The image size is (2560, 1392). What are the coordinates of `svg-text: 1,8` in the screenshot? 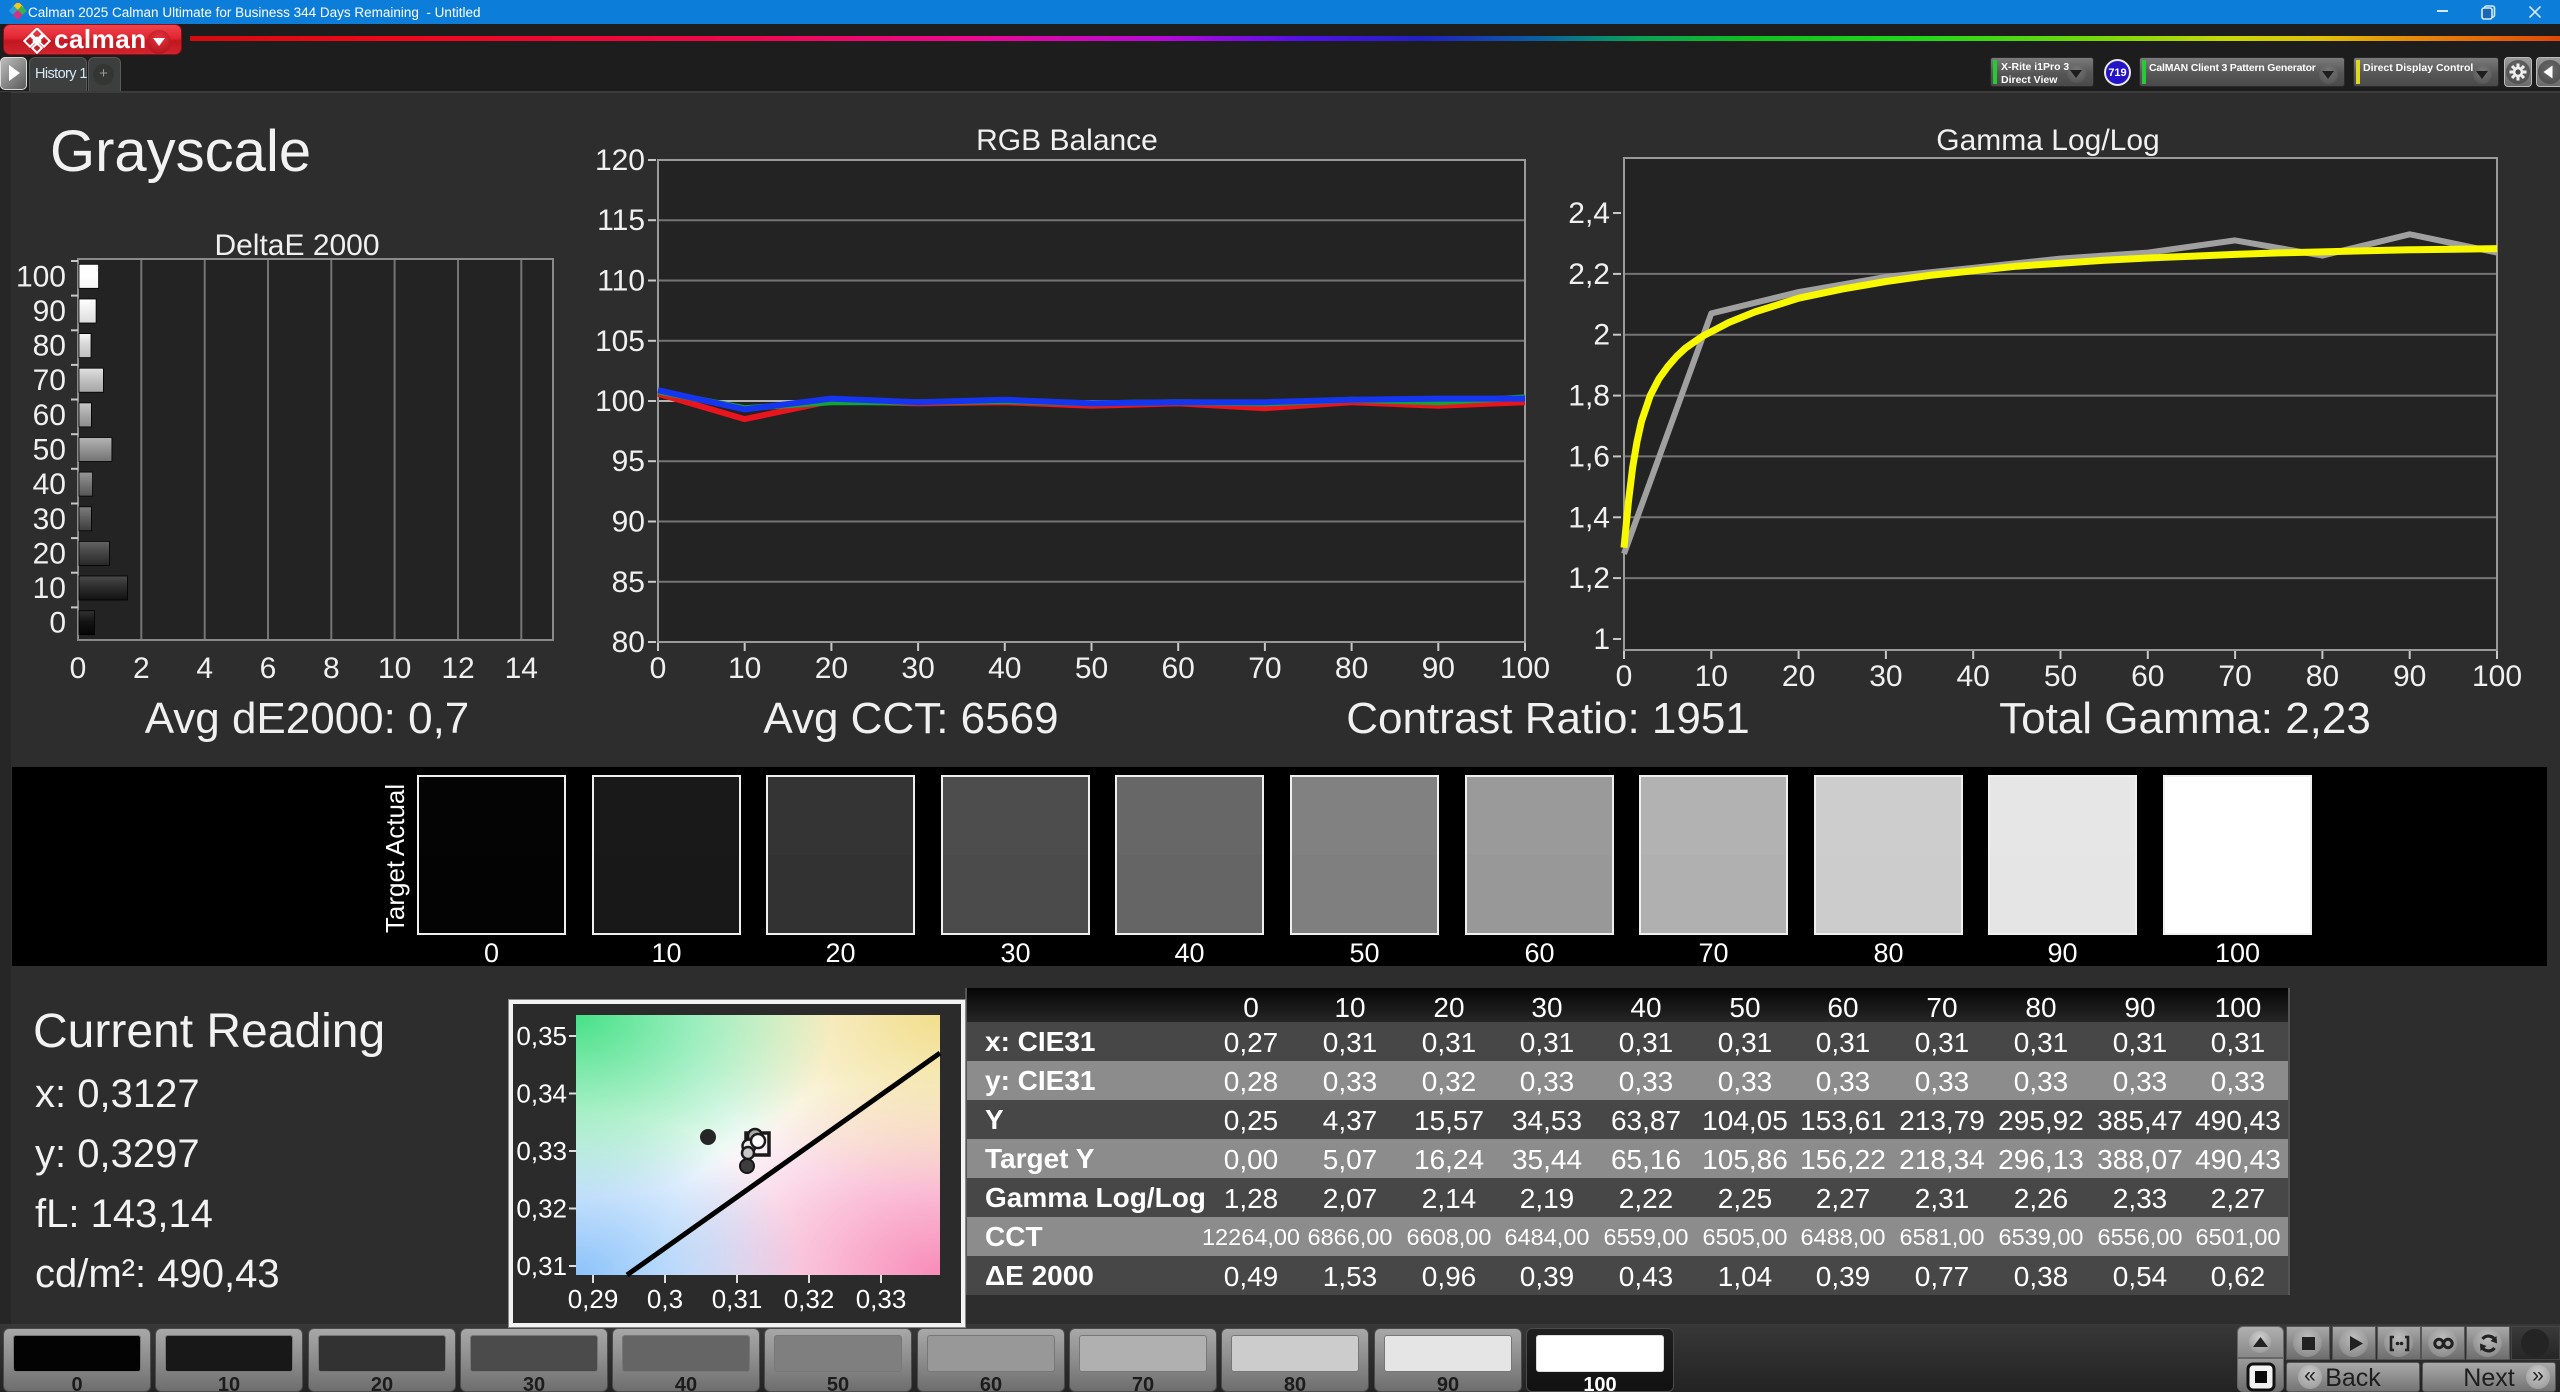 It's located at (1589, 396).